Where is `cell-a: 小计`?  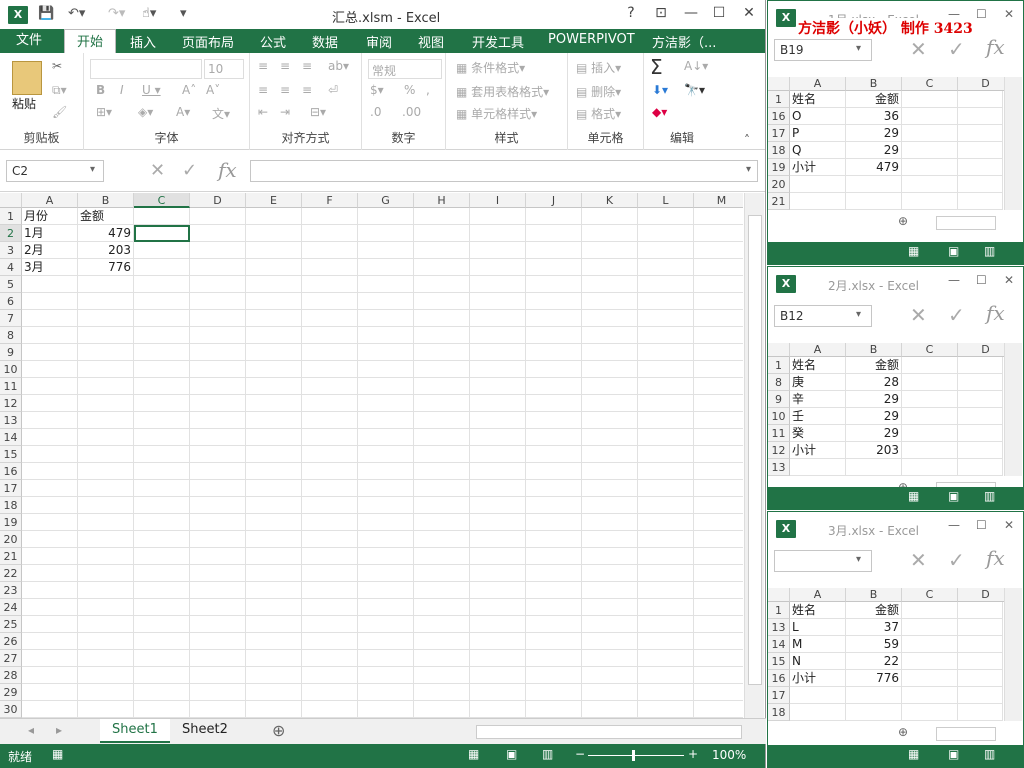 cell-a: 小计 is located at coordinates (818, 678).